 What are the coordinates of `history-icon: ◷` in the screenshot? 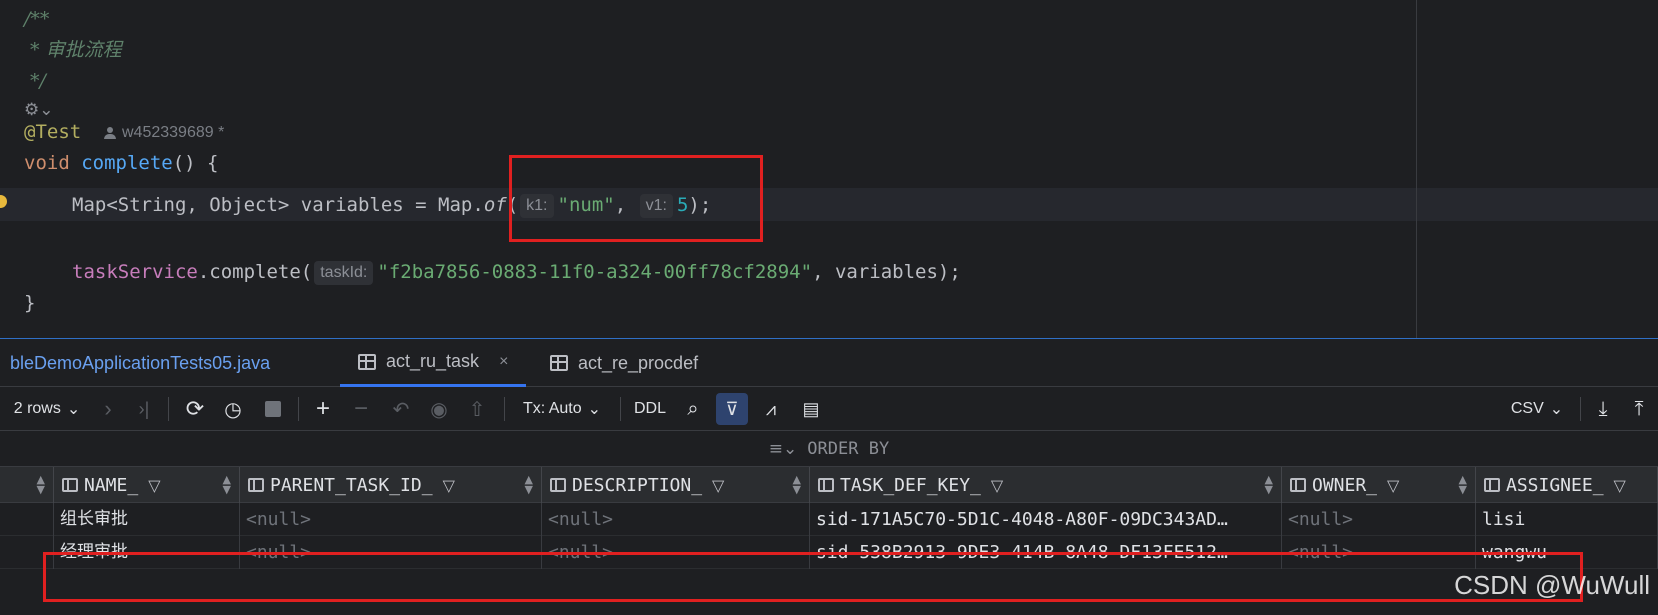 It's located at (233, 409).